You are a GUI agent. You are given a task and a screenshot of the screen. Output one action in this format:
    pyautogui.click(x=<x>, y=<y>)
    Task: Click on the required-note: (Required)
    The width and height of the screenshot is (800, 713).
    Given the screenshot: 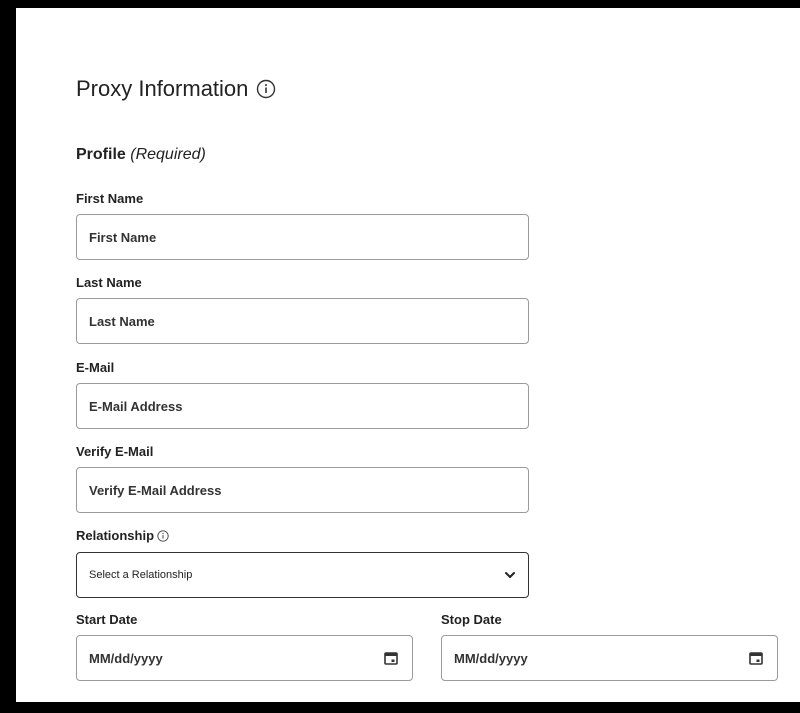 What is the action you would take?
    pyautogui.click(x=168, y=154)
    